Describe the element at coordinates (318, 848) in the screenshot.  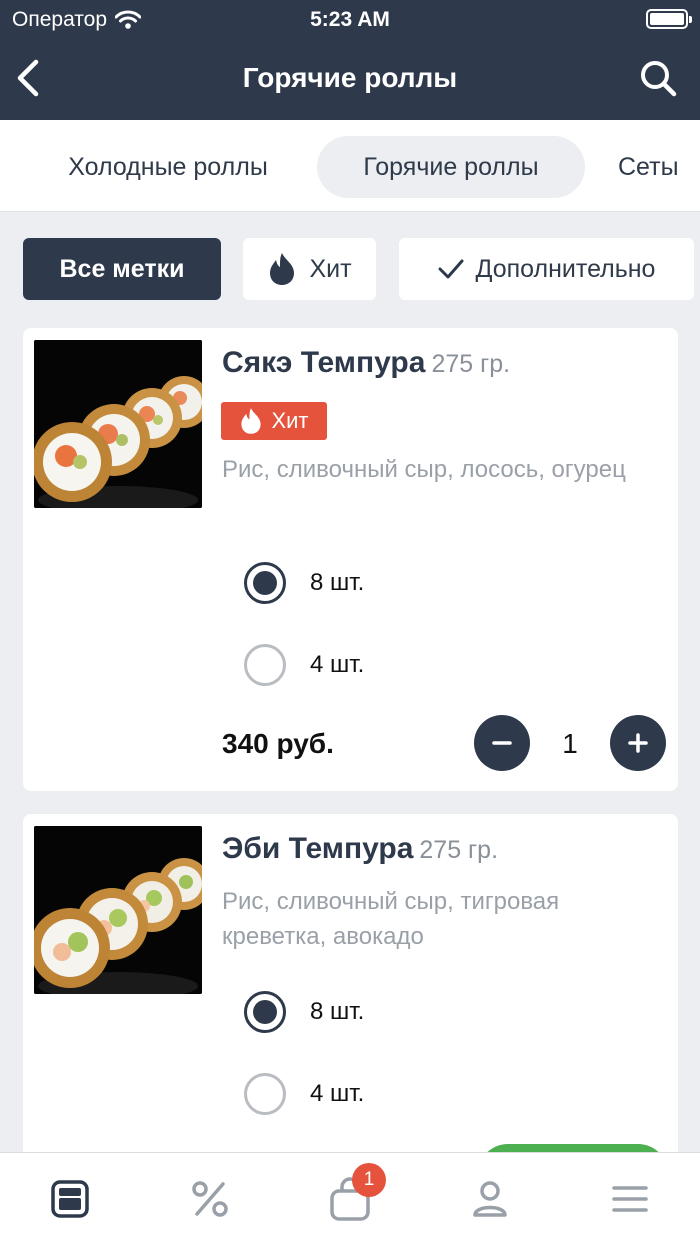
I see `product-title: Эби Темпура` at that location.